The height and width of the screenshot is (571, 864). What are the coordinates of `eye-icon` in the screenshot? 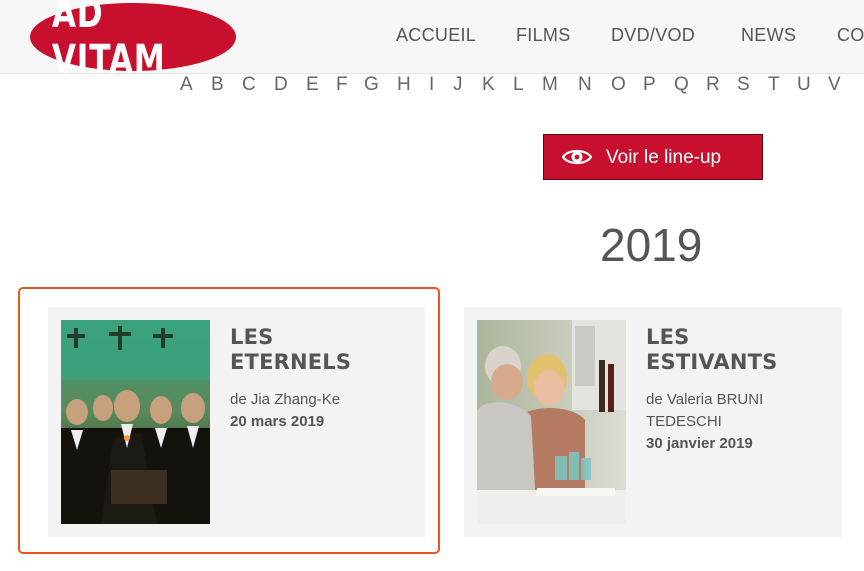 It's located at (577, 157).